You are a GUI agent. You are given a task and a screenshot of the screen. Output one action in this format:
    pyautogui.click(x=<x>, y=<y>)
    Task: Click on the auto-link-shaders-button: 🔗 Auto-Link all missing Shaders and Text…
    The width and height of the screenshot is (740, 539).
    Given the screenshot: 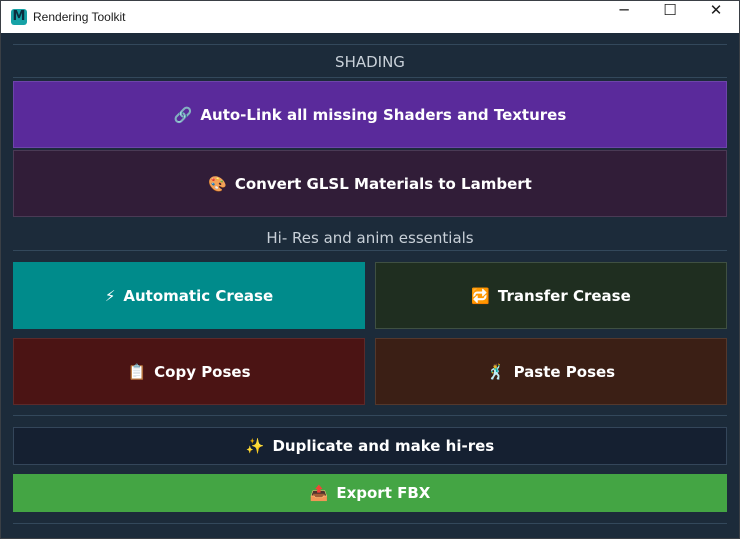 What is the action you would take?
    pyautogui.click(x=370, y=114)
    